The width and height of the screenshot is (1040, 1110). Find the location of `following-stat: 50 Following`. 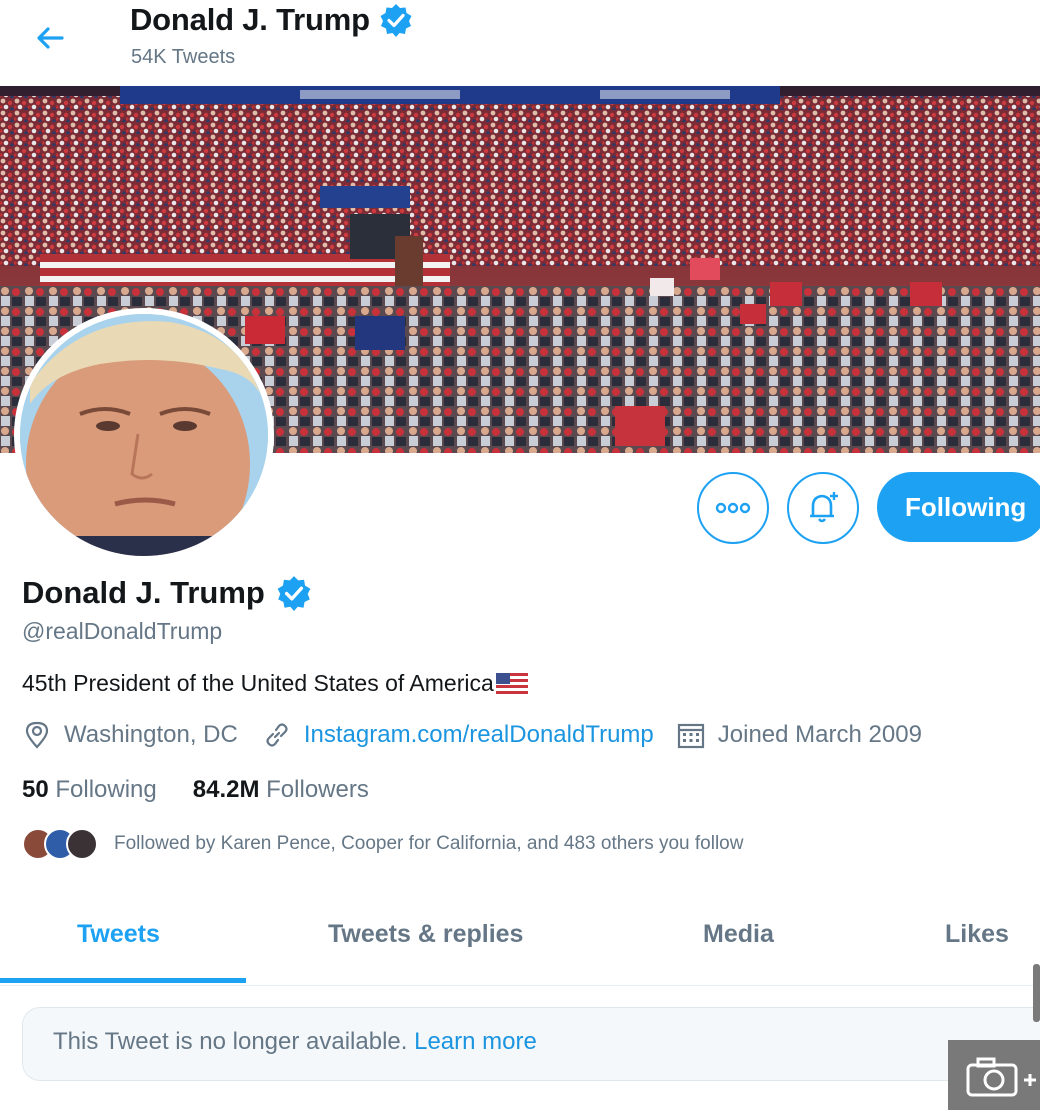

following-stat: 50 Following is located at coordinates (89, 790).